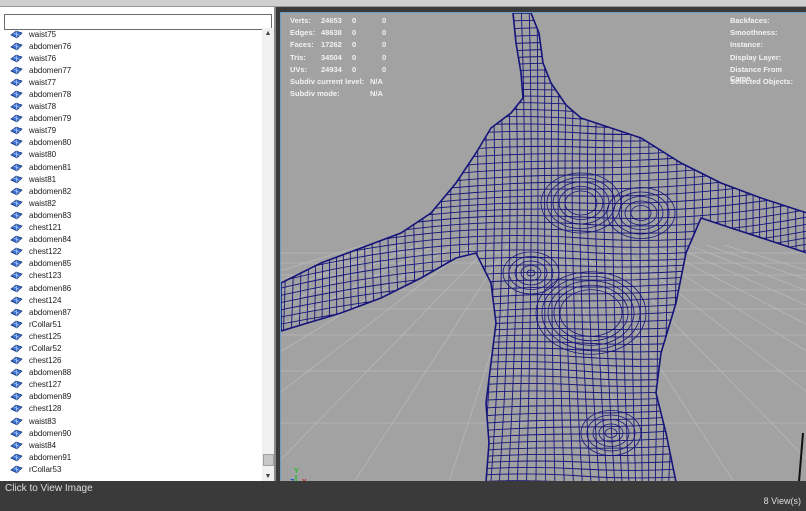 The height and width of the screenshot is (511, 806). I want to click on subdiv-mode-label: Subdiv mode:, so click(315, 94).